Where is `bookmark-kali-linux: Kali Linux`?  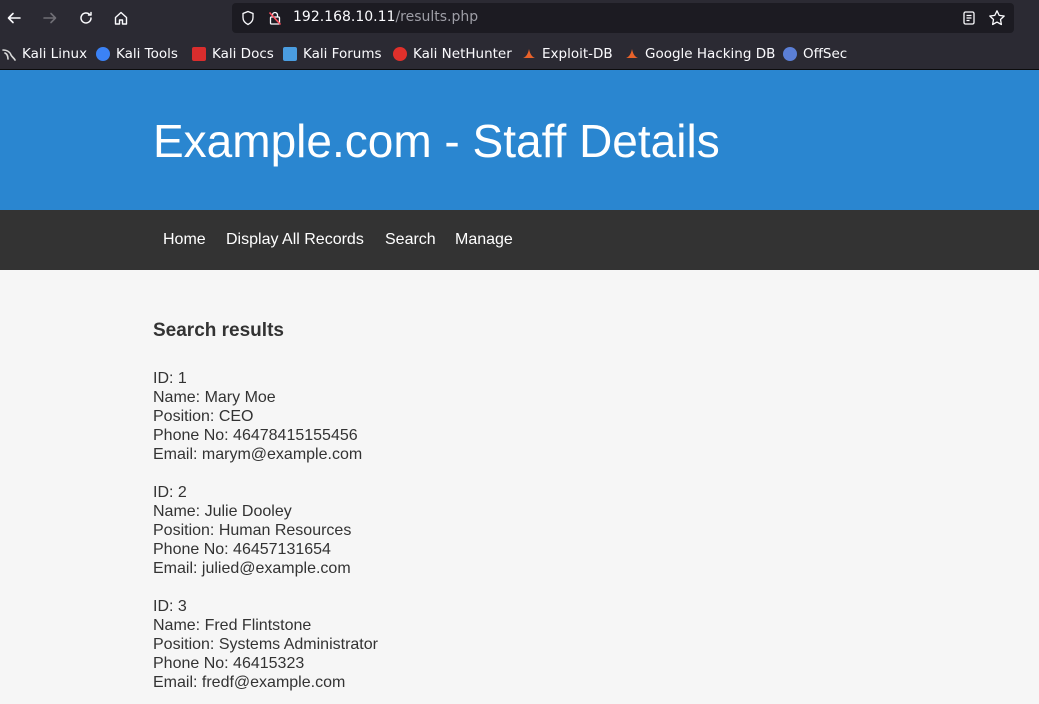 bookmark-kali-linux: Kali Linux is located at coordinates (44, 54).